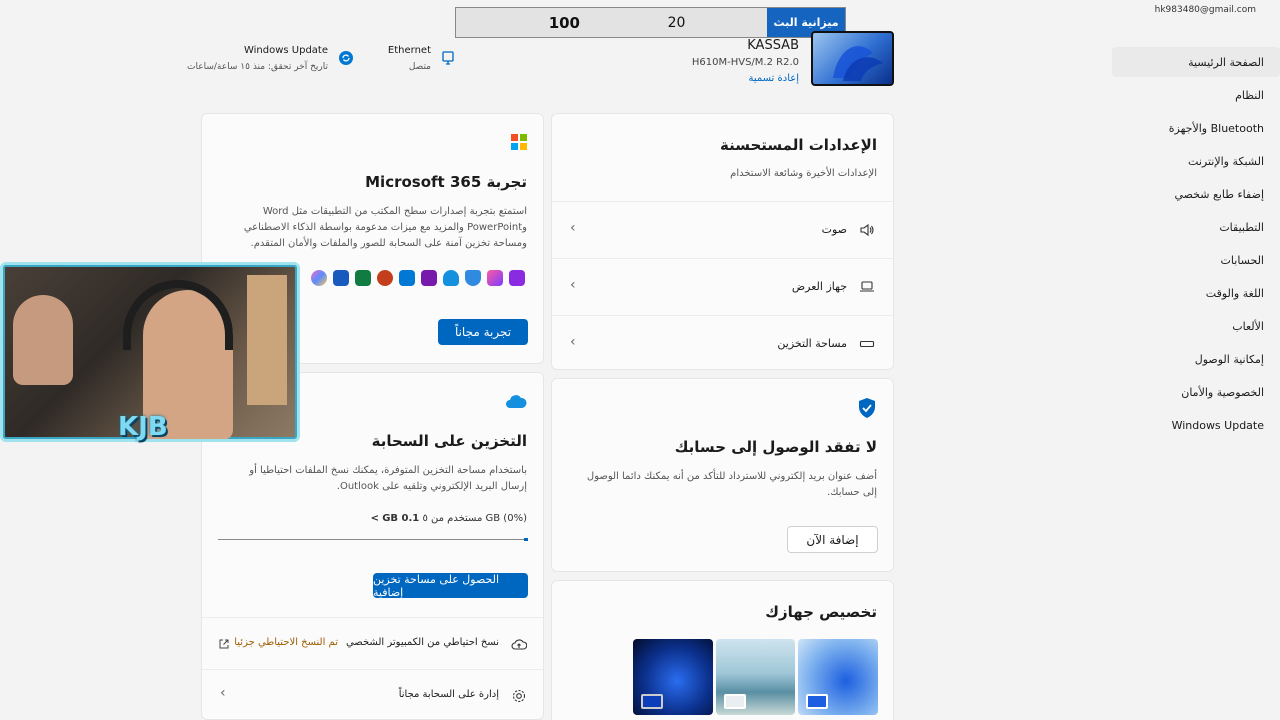  I want to click on open-external-icon, so click(224, 644).